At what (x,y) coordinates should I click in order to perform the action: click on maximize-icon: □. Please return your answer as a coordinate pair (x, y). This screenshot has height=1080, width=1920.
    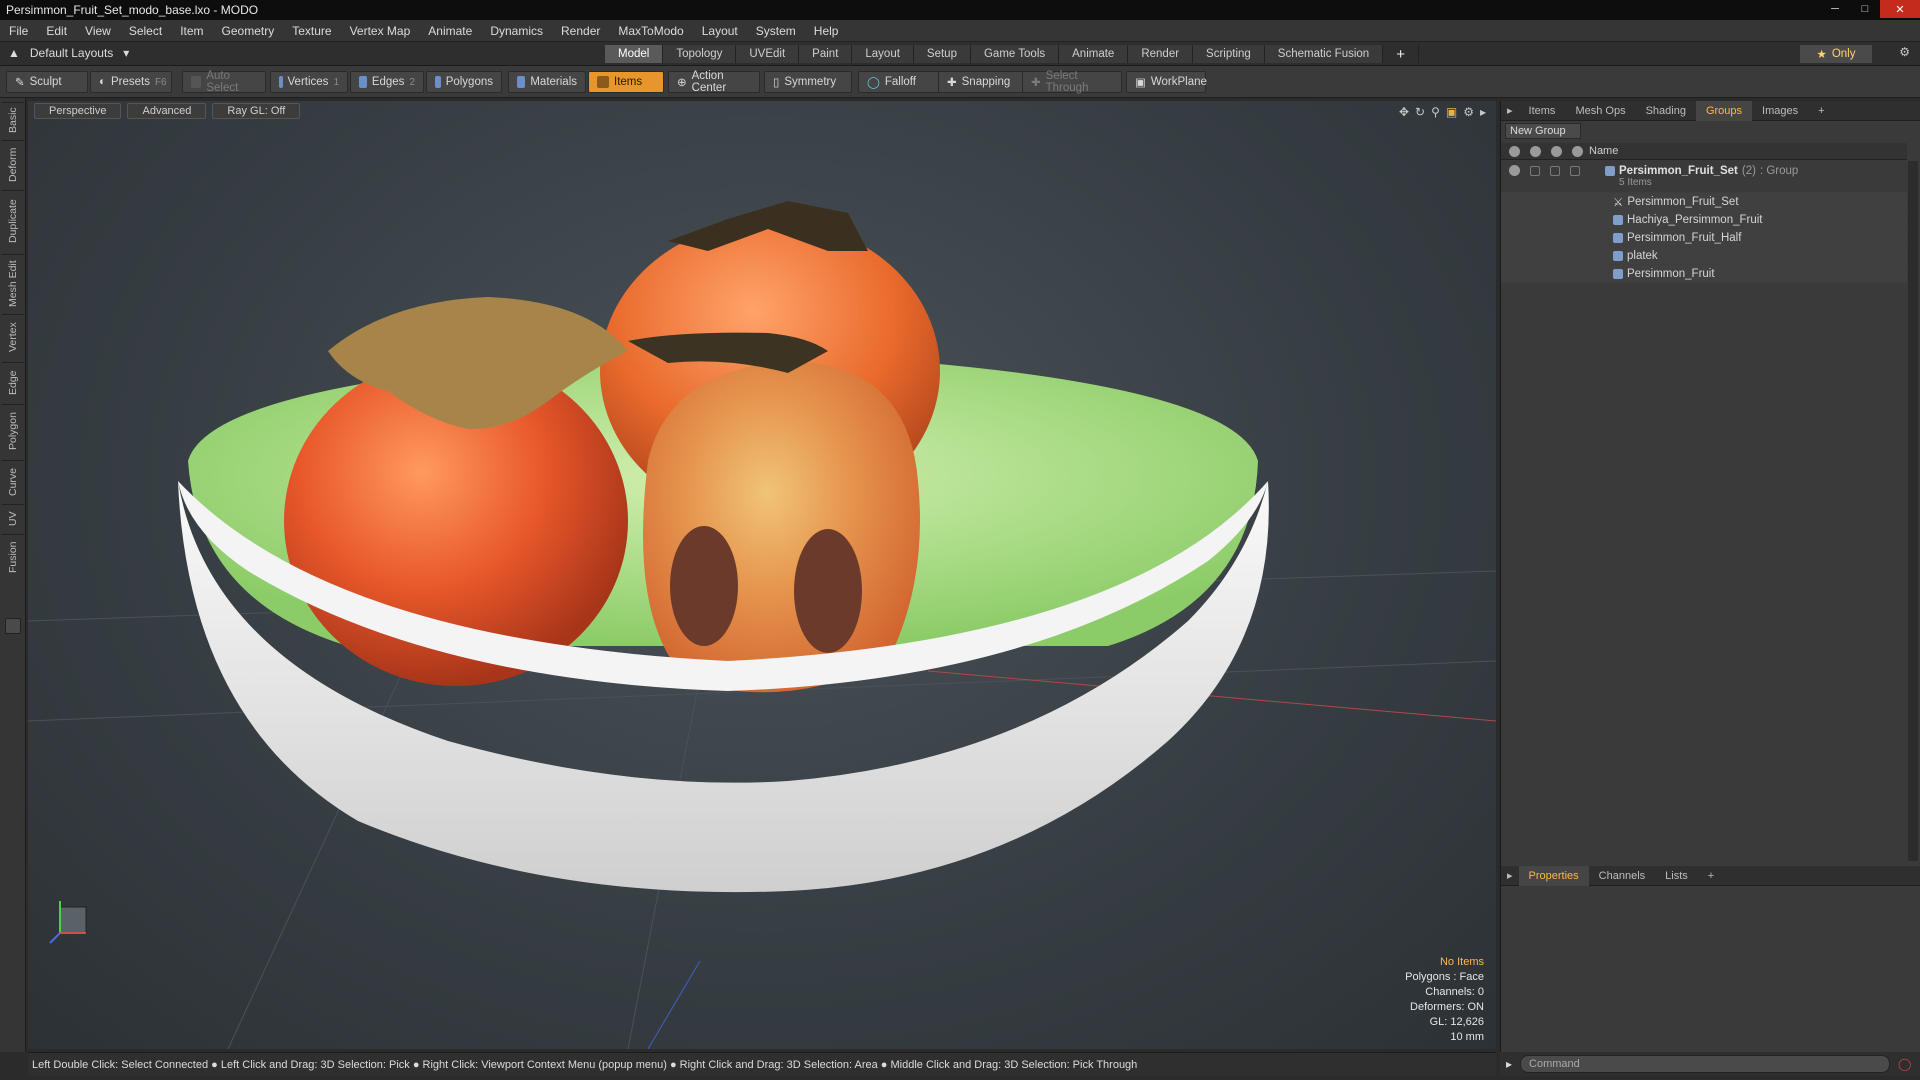
    Looking at the image, I should click on (1865, 9).